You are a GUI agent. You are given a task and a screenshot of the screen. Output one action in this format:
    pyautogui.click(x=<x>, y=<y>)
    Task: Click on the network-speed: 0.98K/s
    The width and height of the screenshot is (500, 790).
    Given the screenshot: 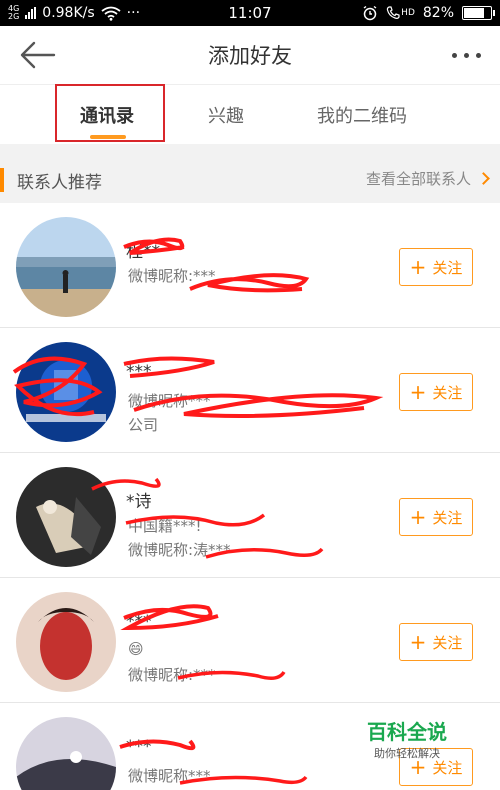 What is the action you would take?
    pyautogui.click(x=68, y=13)
    